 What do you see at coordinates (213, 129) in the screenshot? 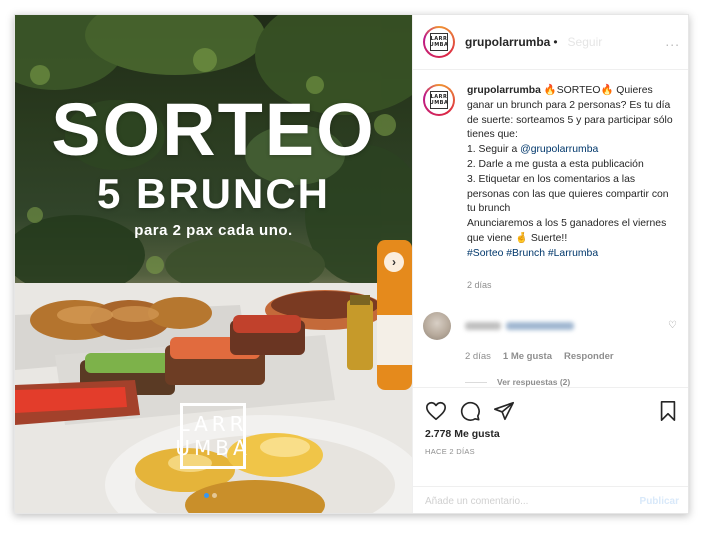
I see `image-headline: SORTEO` at bounding box center [213, 129].